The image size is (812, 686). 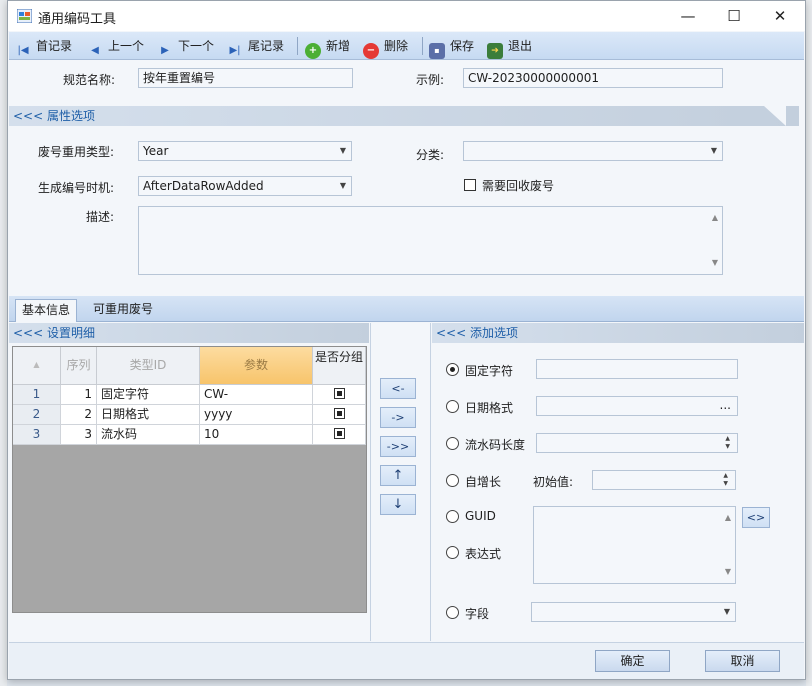 What do you see at coordinates (452, 443) in the screenshot?
I see `serial-radio` at bounding box center [452, 443].